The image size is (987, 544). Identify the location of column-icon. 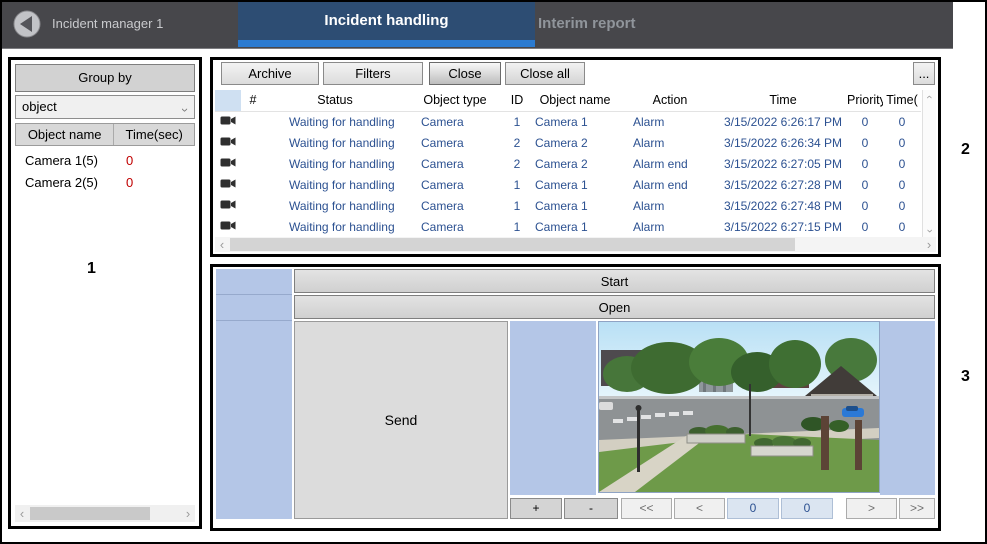
(228, 100).